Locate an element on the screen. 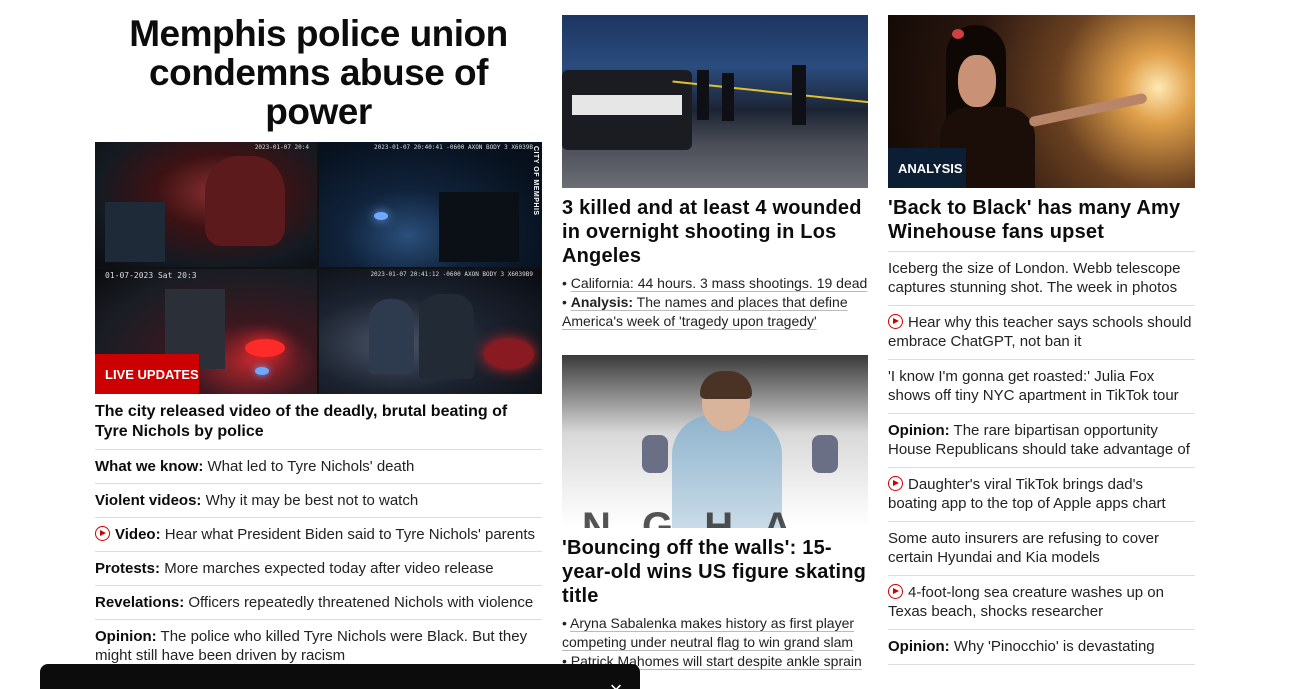 This screenshot has width=1290, height=689. live-updates-badge: LIVE UPDATES is located at coordinates (147, 374).